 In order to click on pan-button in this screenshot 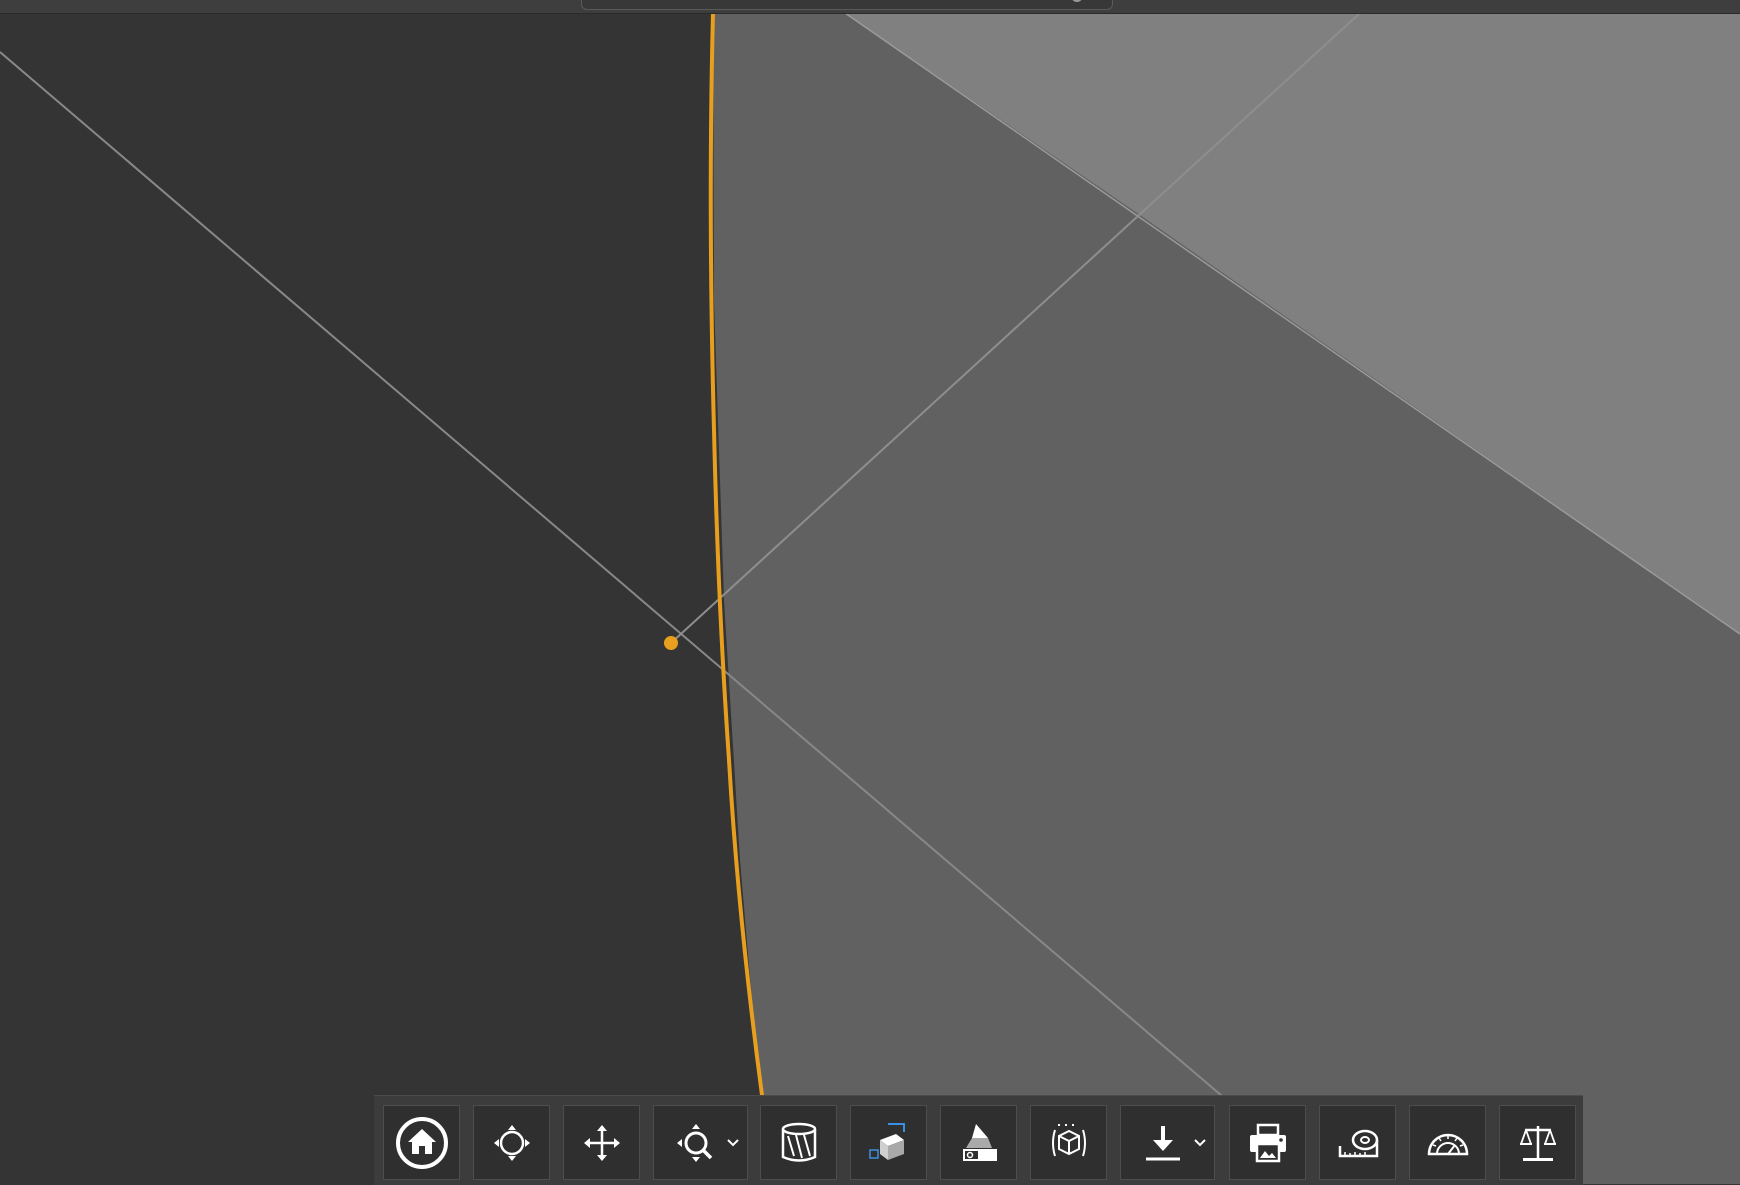, I will do `click(601, 1142)`.